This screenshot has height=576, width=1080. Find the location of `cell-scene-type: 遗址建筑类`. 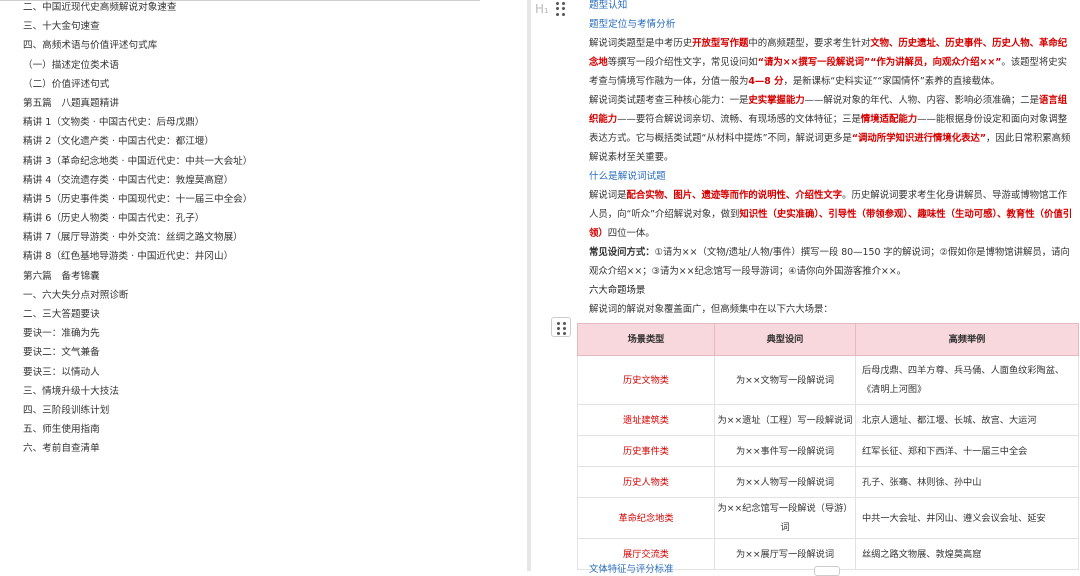

cell-scene-type: 遗址建筑类 is located at coordinates (646, 420).